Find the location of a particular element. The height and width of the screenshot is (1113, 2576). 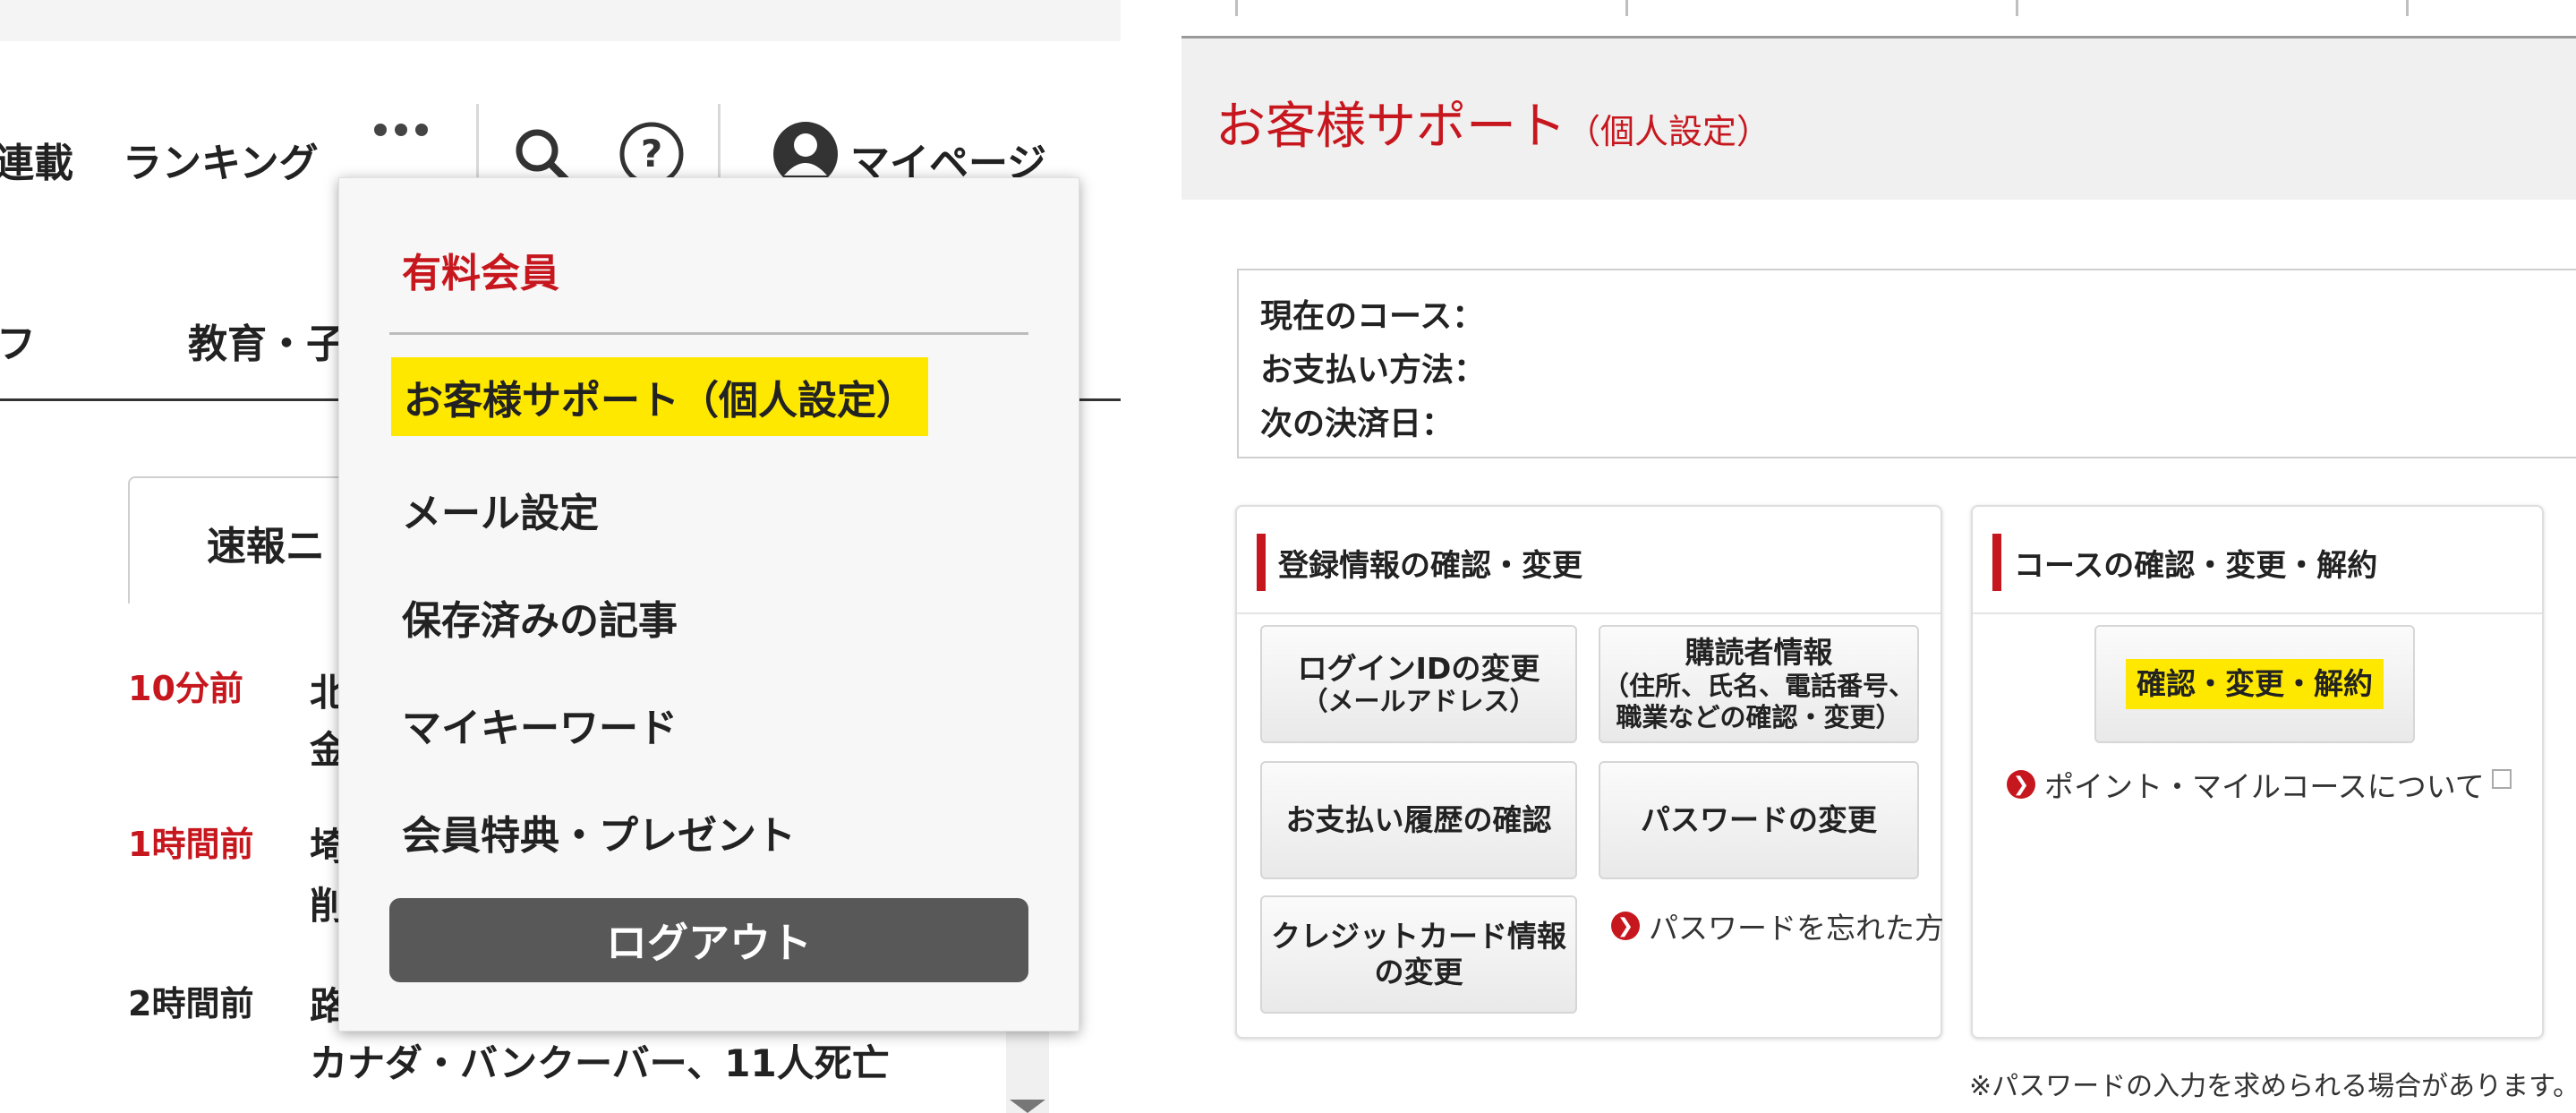

payment-history-button: お支払い履歴の確認 is located at coordinates (1418, 820).